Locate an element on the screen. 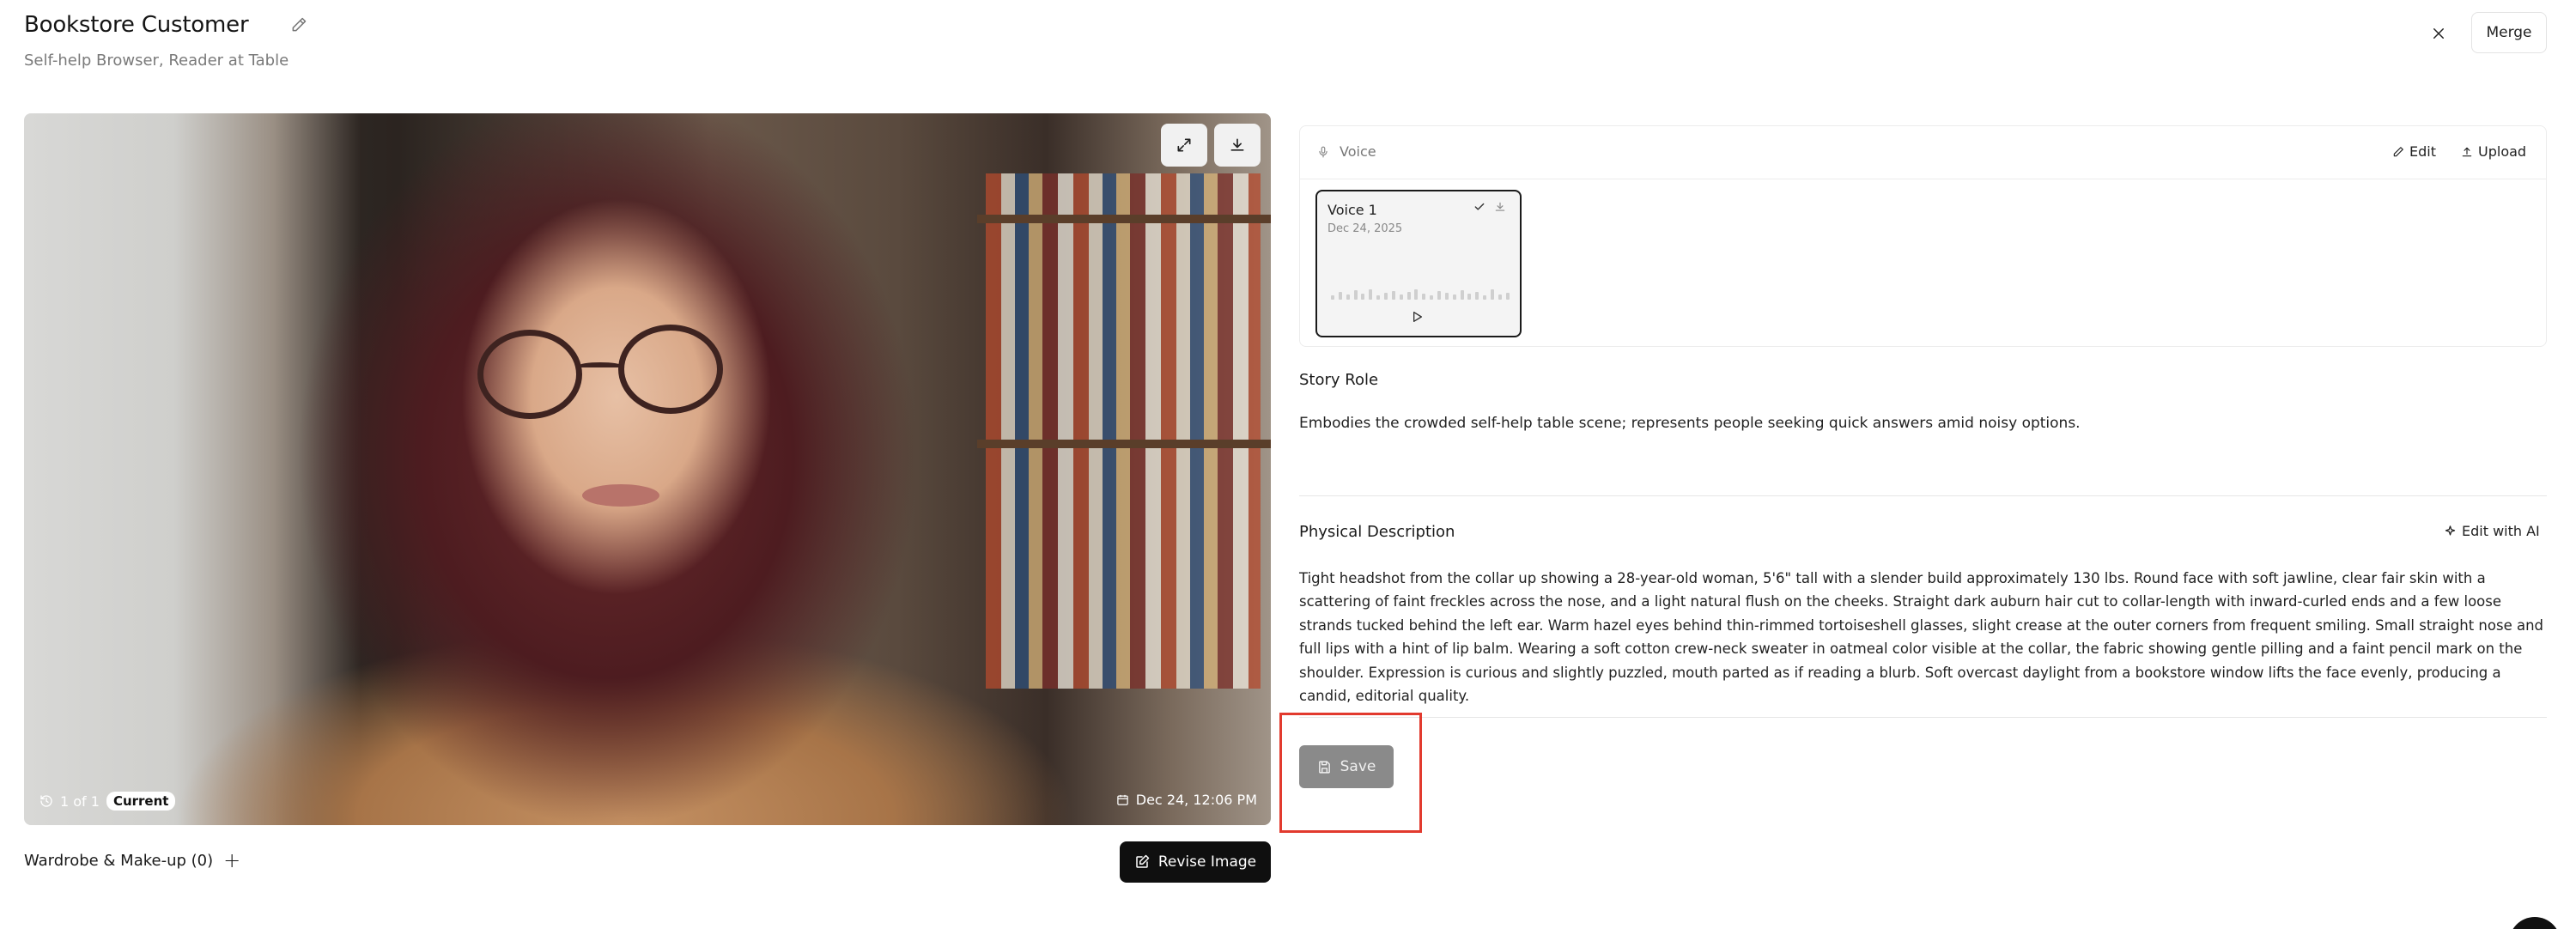  download-icon is located at coordinates (1237, 144).